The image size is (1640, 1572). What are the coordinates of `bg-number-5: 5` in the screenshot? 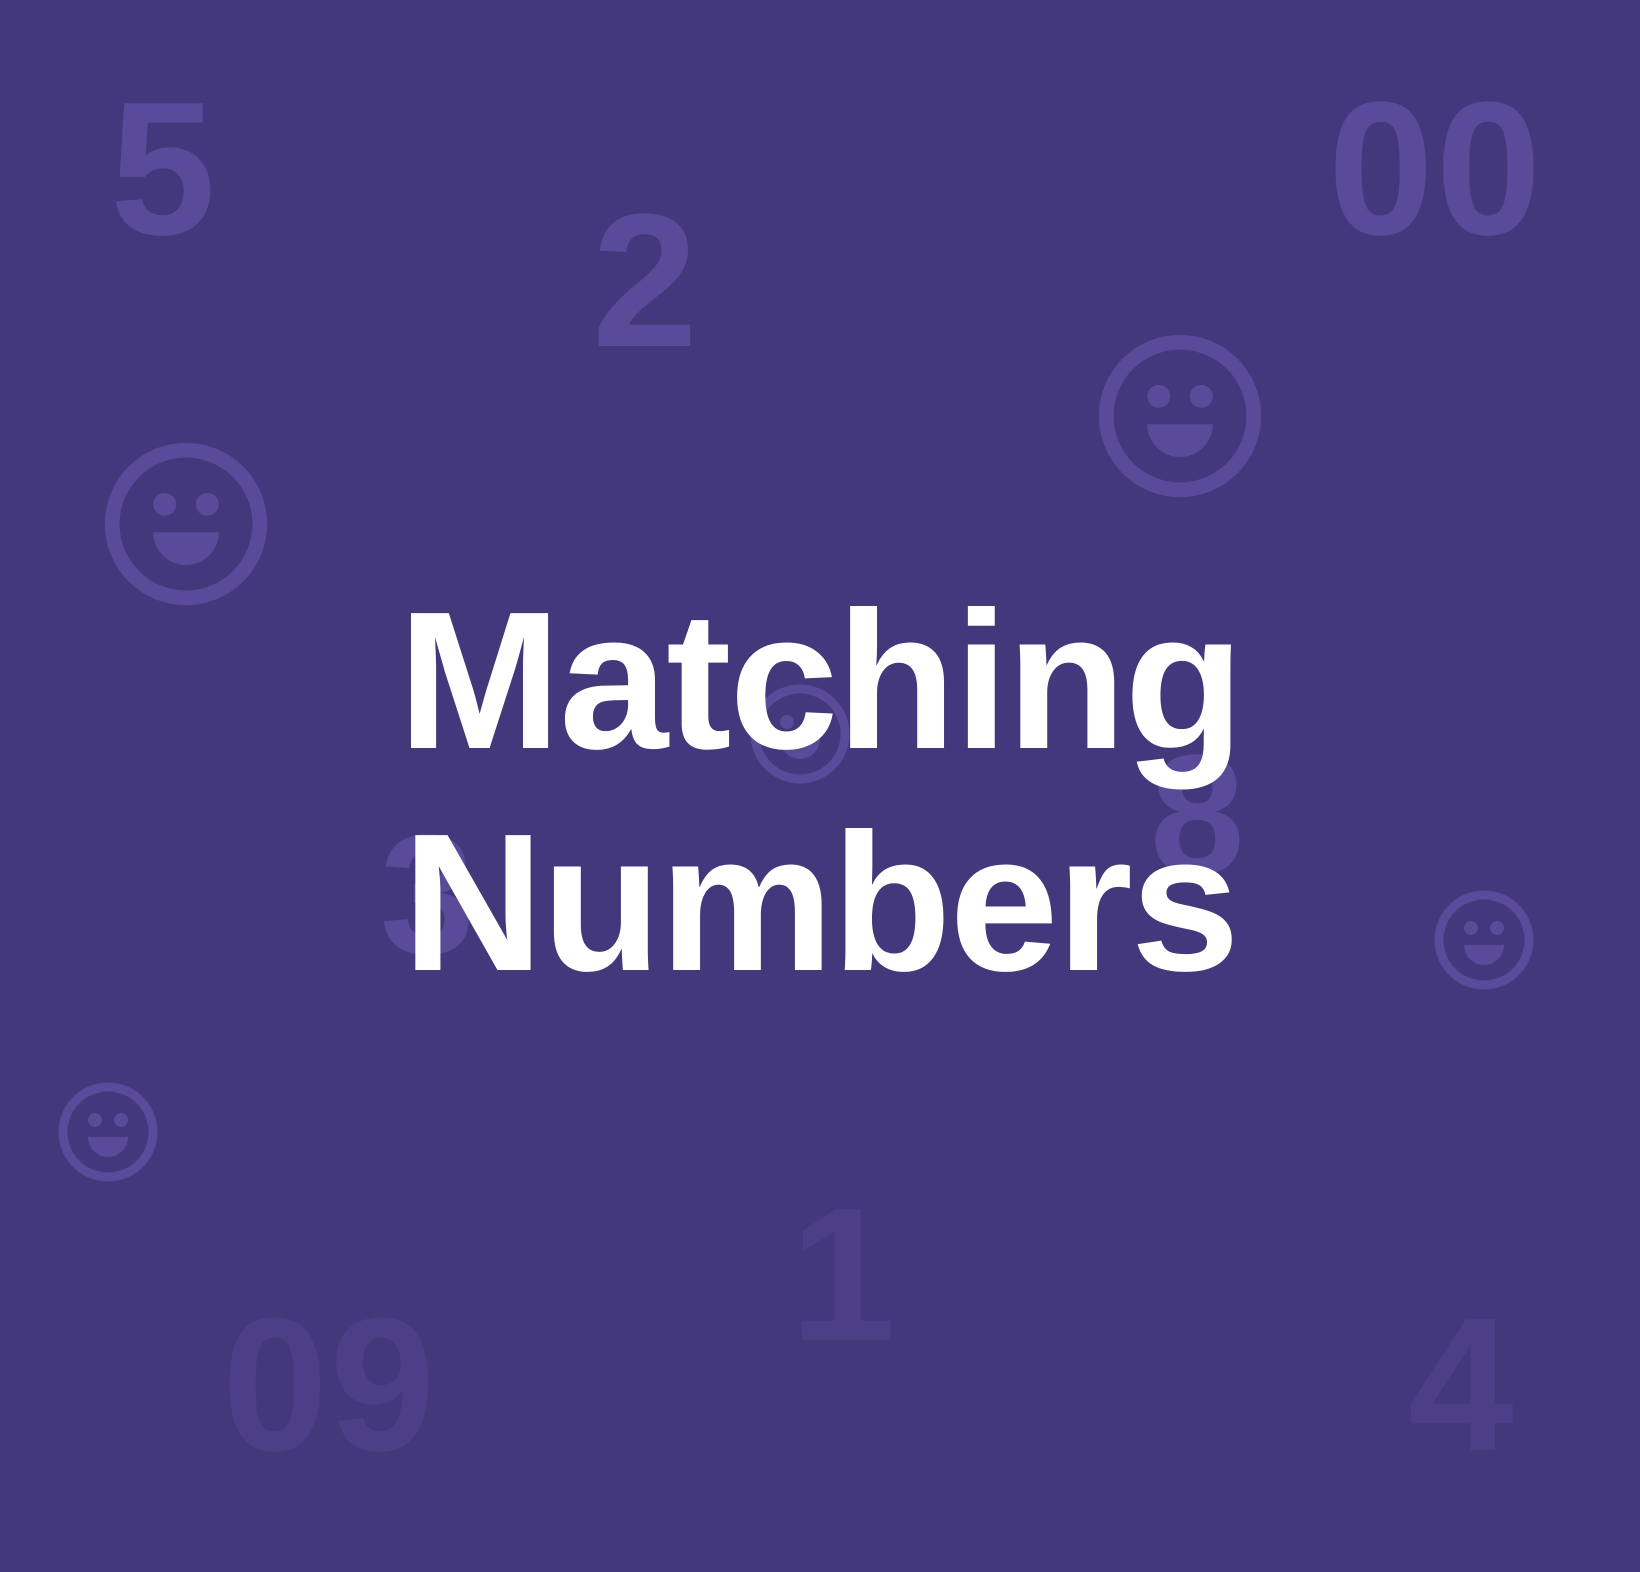 It's located at (164, 169).